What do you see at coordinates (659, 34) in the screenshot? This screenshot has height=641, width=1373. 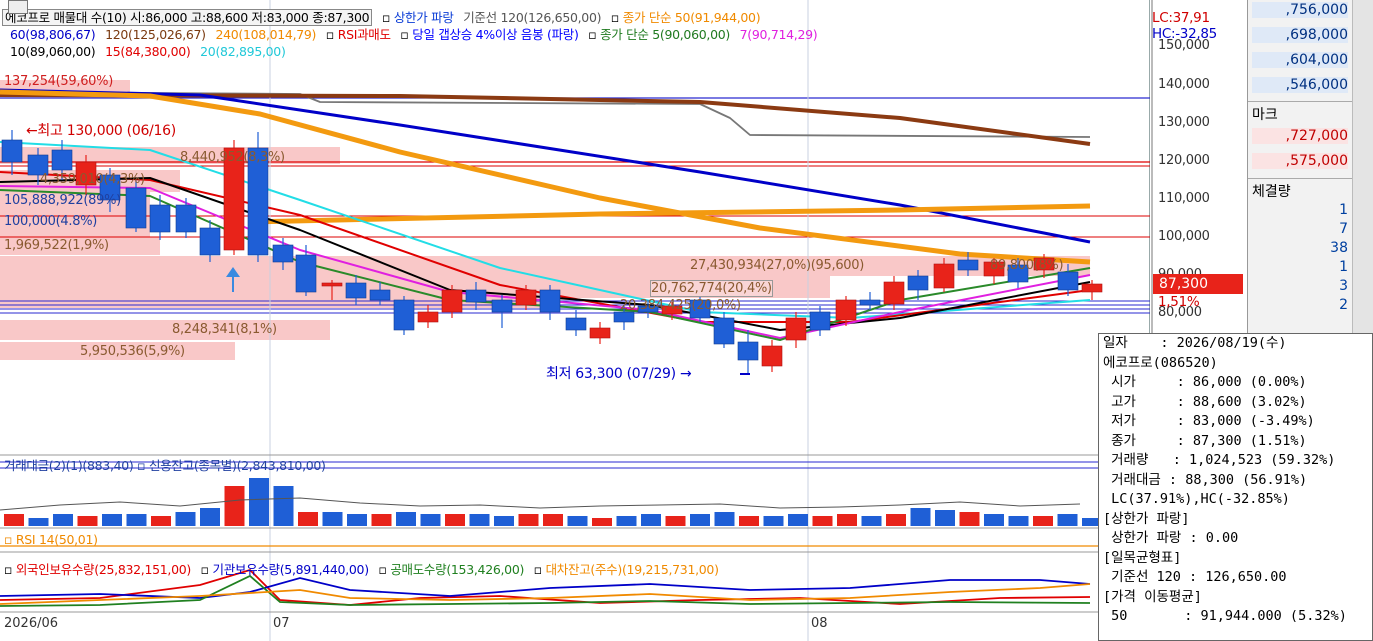 I see `legend-item: ▫ 종가 단순 5(90,060,00)` at bounding box center [659, 34].